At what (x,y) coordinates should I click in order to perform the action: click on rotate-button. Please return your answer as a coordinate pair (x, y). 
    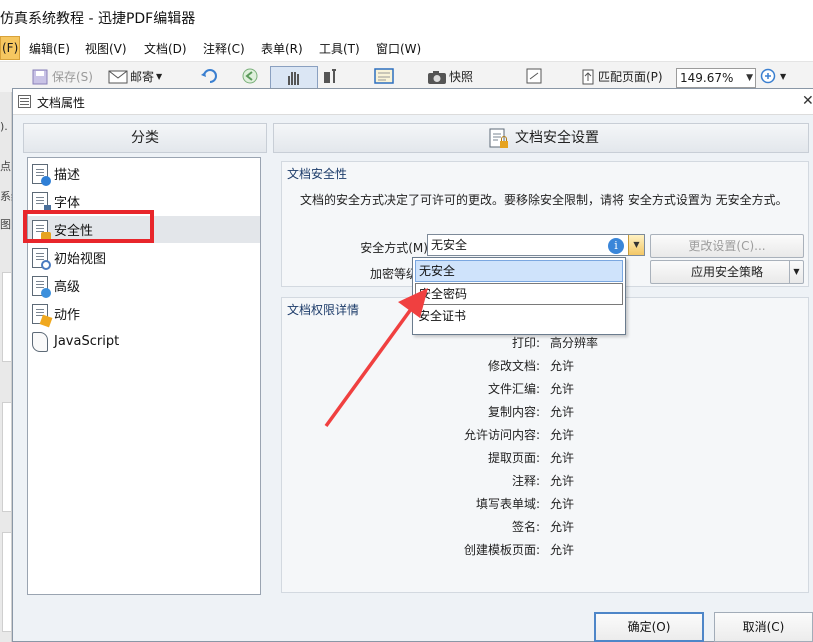
    Looking at the image, I should click on (534, 76).